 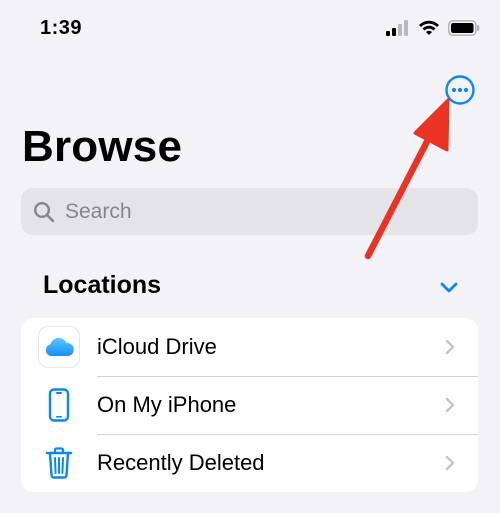 I want to click on list-item-recently-deleted: Recently Deleted, so click(x=249, y=463).